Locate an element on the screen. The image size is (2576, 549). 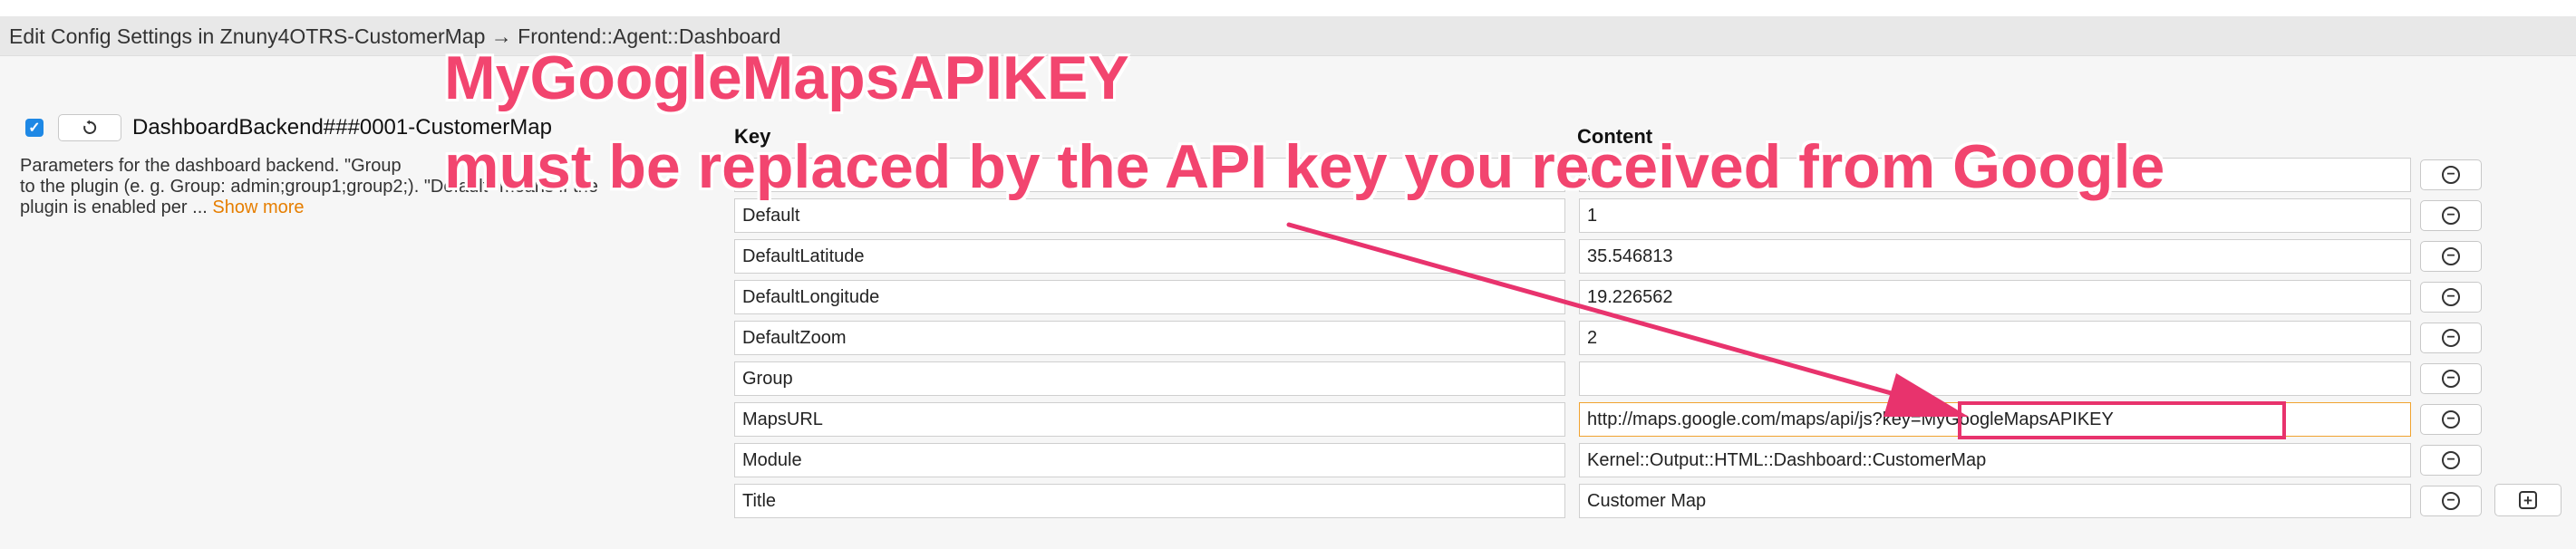
annotation-title: MyGoogleMapsAPIKEY is located at coordinates (786, 77).